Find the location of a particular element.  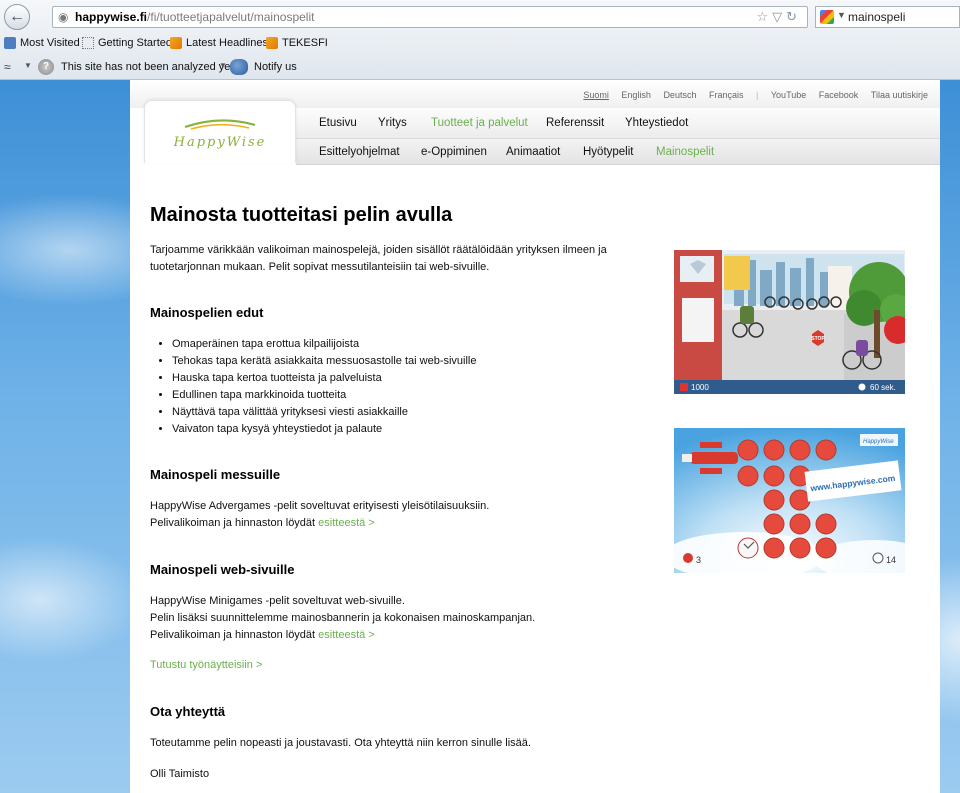

fair-heading: Mainospeli messuille is located at coordinates (215, 474).